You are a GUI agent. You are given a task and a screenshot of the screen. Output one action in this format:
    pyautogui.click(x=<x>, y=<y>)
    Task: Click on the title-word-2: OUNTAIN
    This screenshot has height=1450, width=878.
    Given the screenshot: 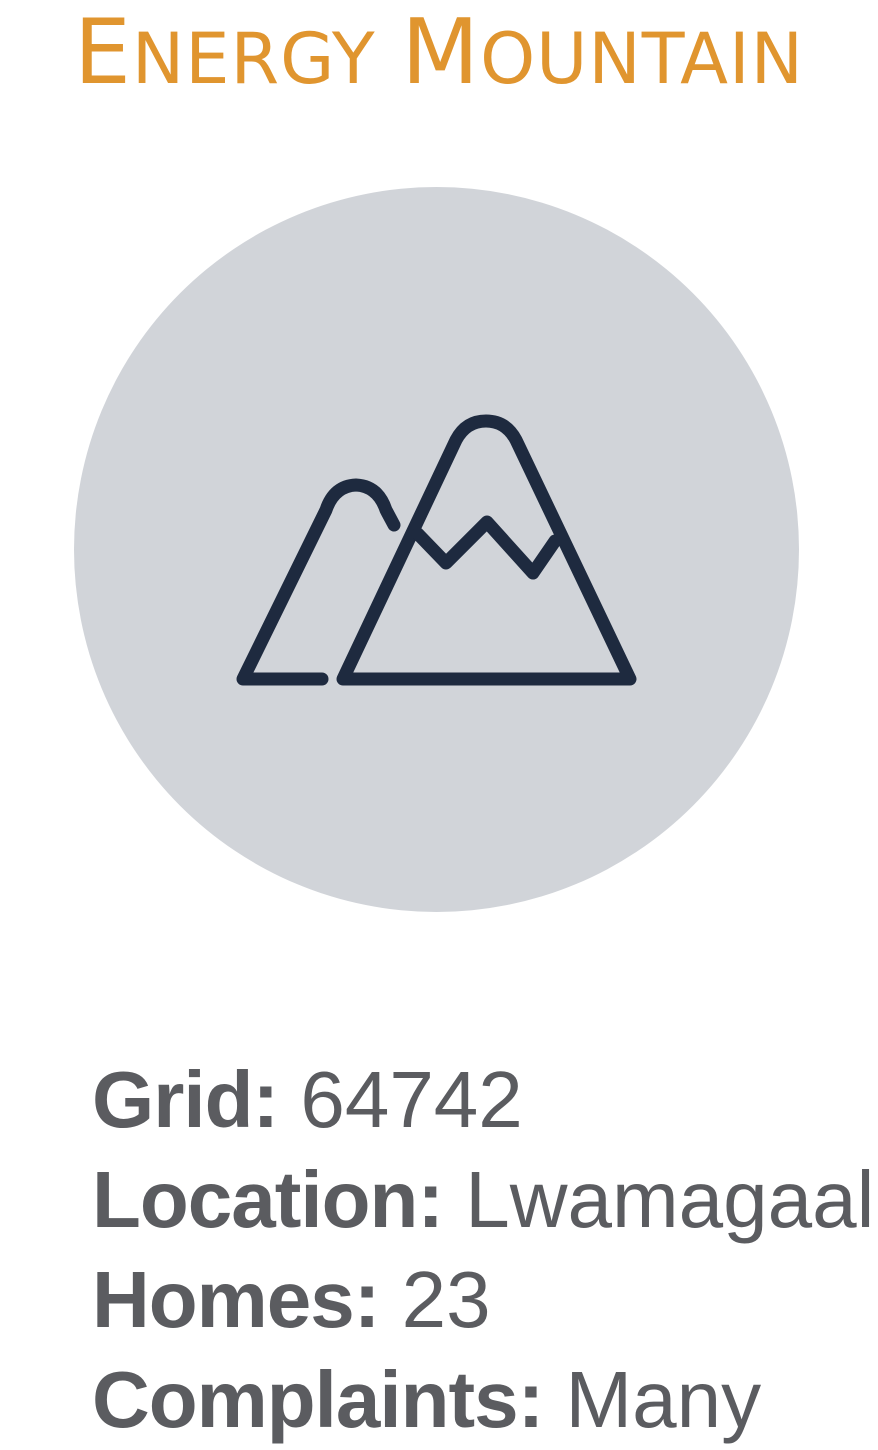 What is the action you would take?
    pyautogui.click(x=642, y=59)
    